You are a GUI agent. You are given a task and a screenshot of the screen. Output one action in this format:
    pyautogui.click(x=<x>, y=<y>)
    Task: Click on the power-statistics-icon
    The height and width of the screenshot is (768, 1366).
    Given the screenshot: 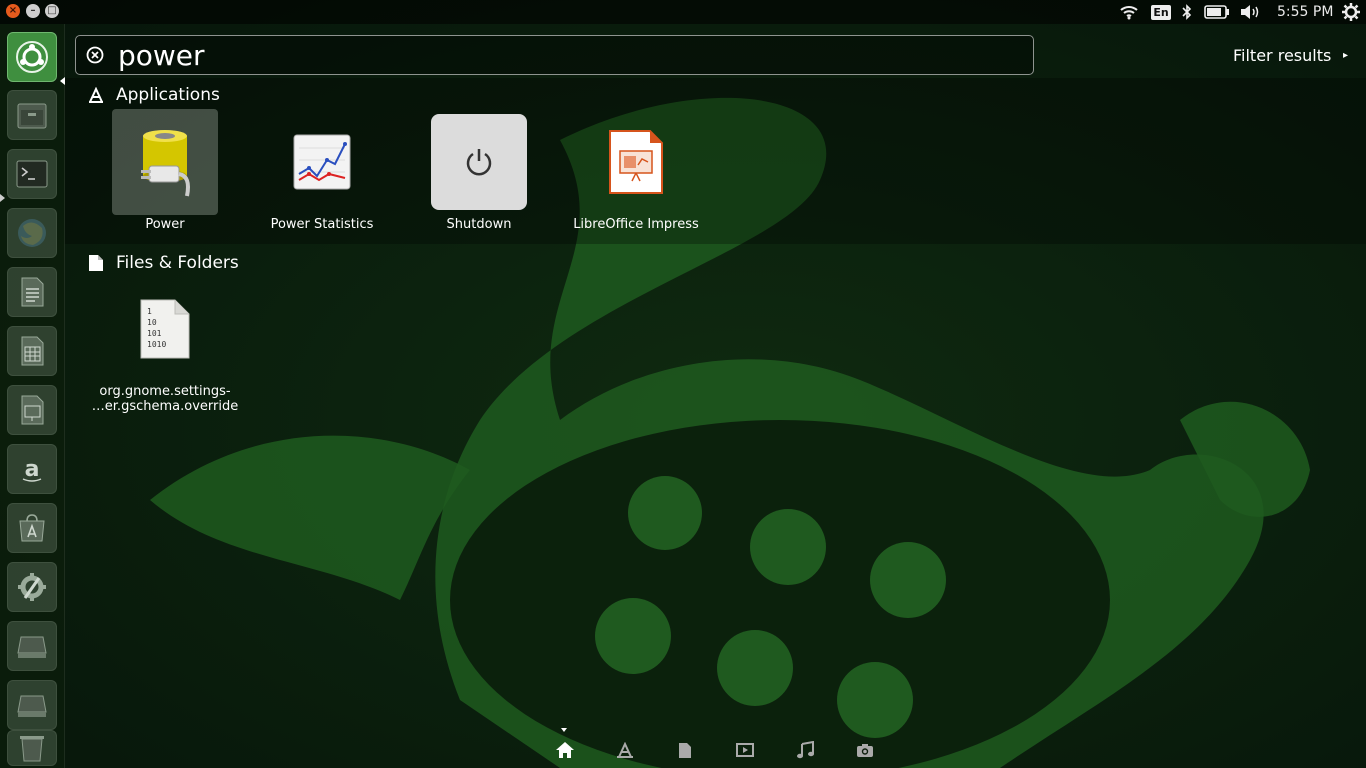 What is the action you would take?
    pyautogui.click(x=322, y=162)
    